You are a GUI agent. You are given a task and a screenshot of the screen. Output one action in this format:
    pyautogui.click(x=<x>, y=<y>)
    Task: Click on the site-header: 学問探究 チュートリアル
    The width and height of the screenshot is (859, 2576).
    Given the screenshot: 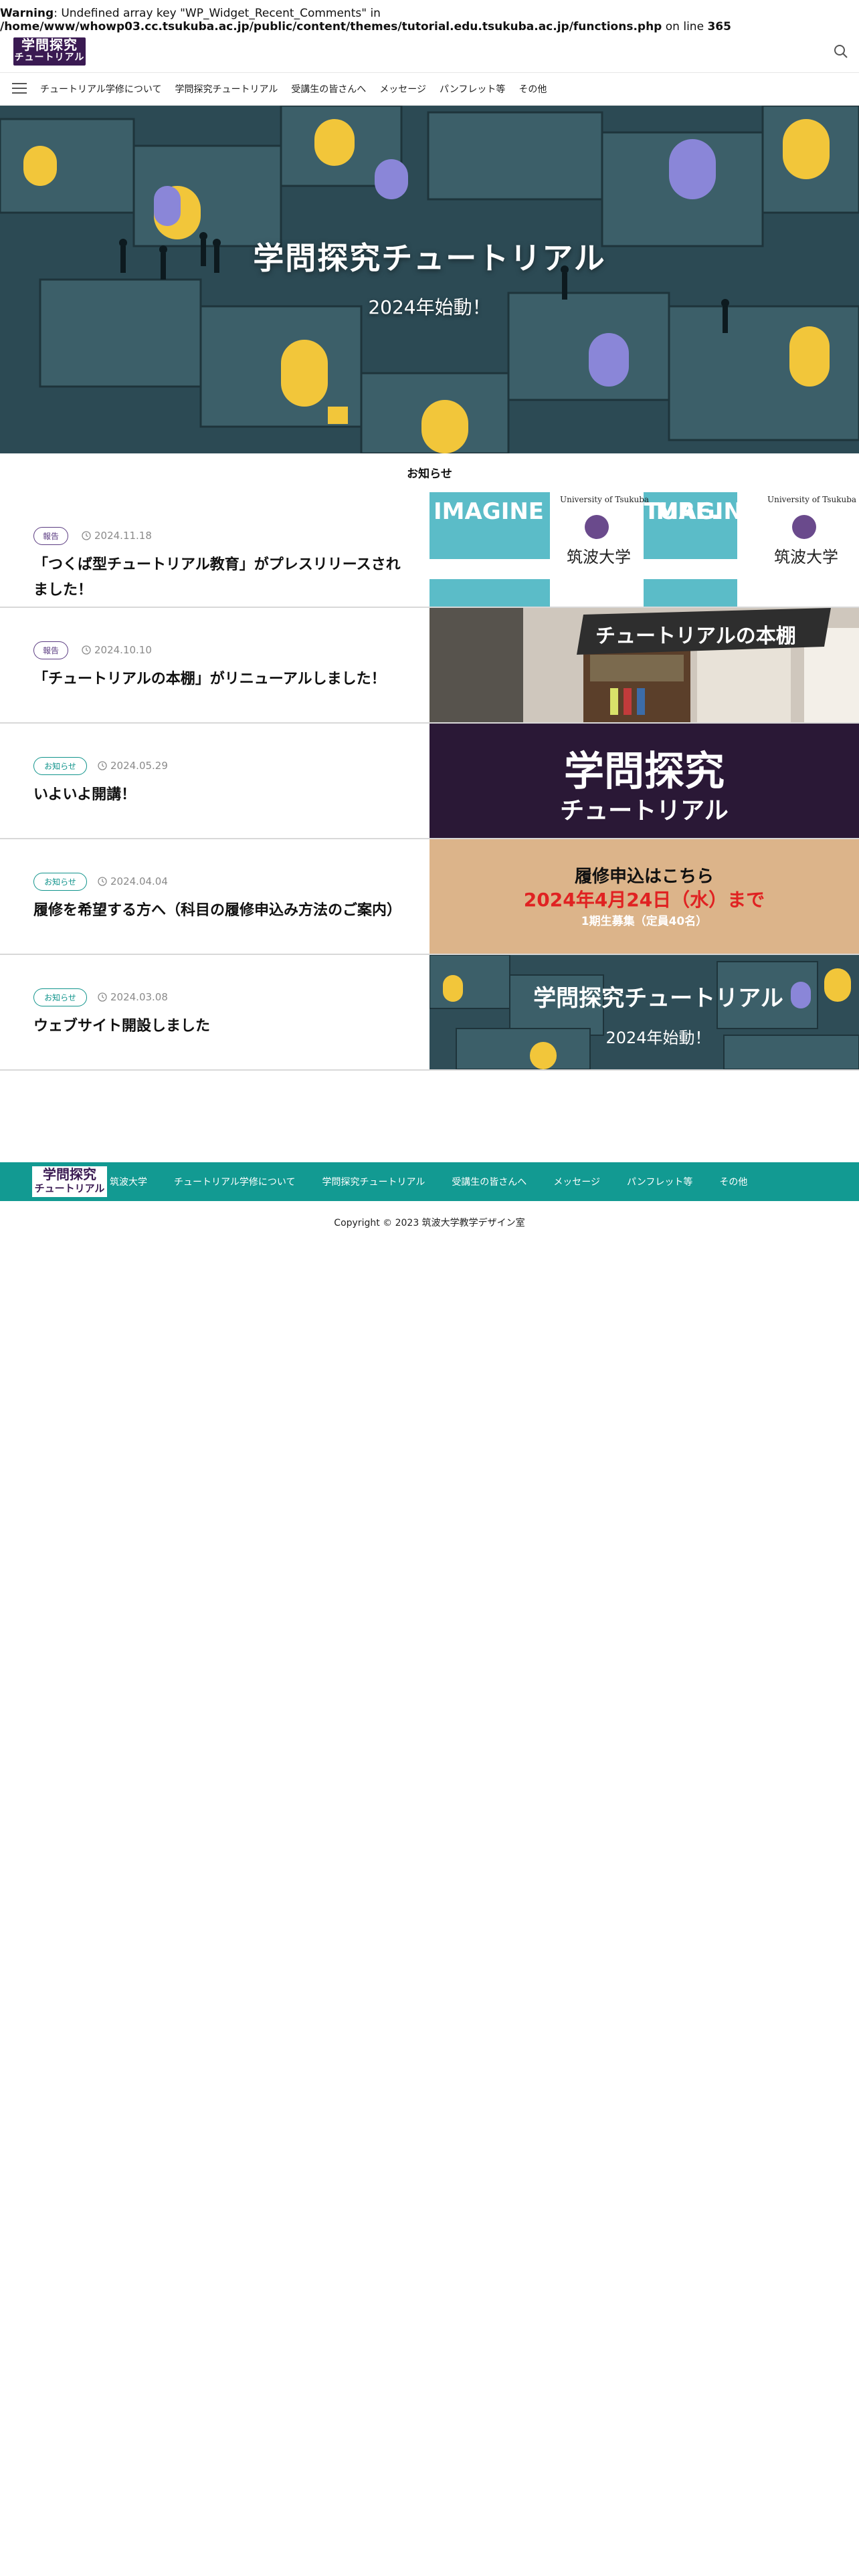 What is the action you would take?
    pyautogui.click(x=429, y=54)
    